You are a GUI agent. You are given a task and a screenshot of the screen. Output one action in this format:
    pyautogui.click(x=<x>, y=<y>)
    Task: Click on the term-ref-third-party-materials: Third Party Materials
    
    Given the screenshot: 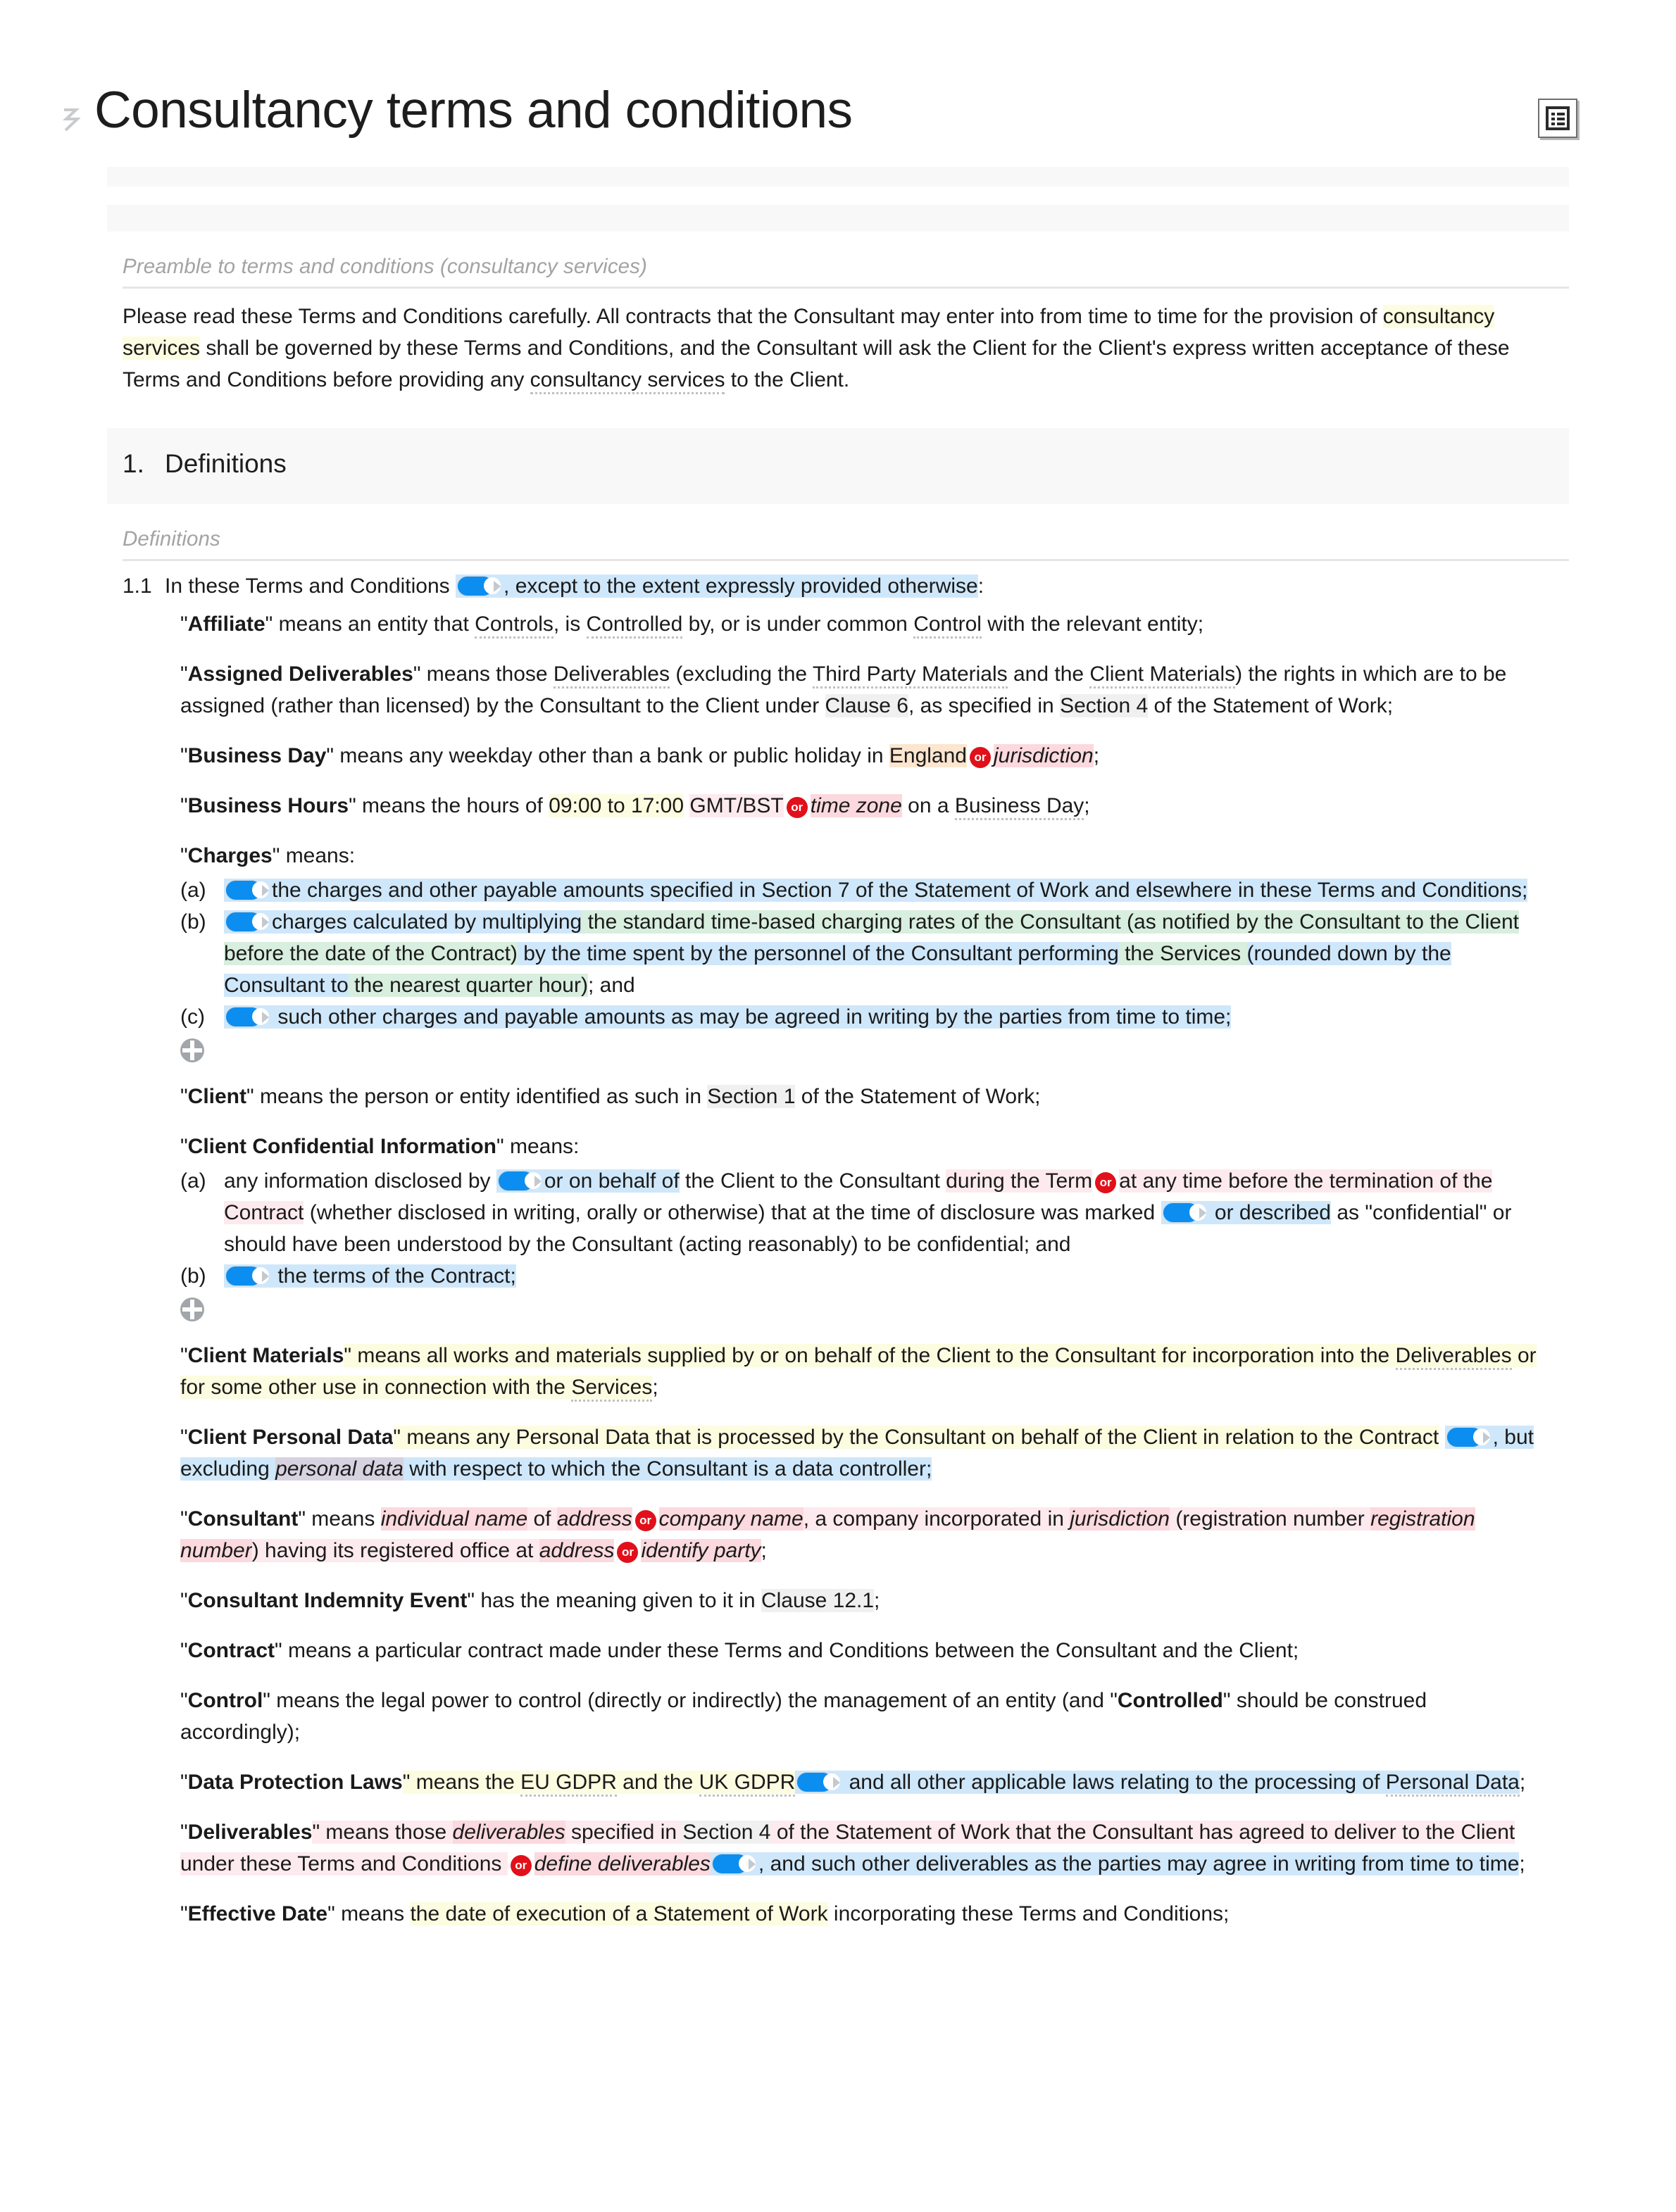 What is the action you would take?
    pyautogui.click(x=910, y=675)
    